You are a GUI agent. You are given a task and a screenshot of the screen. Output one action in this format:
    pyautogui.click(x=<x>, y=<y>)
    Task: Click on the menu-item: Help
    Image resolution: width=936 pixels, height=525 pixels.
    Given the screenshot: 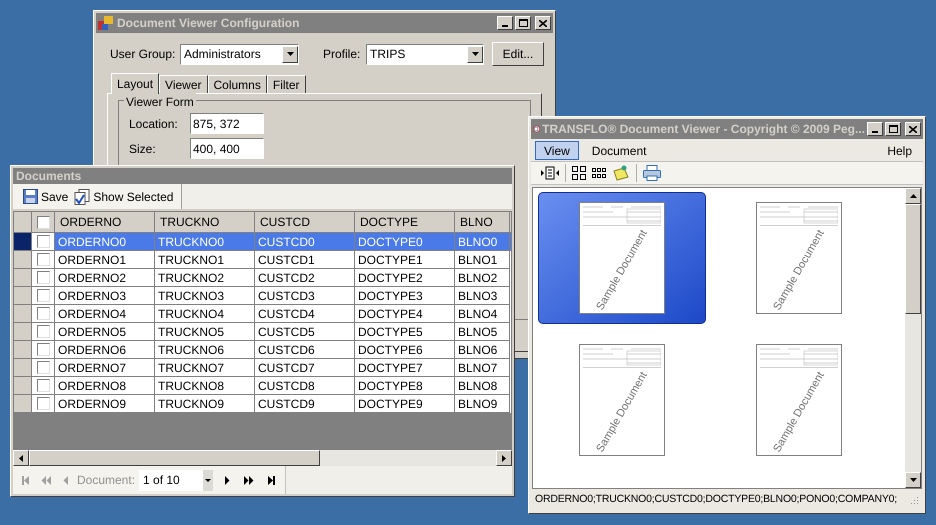 What is the action you would take?
    pyautogui.click(x=899, y=150)
    